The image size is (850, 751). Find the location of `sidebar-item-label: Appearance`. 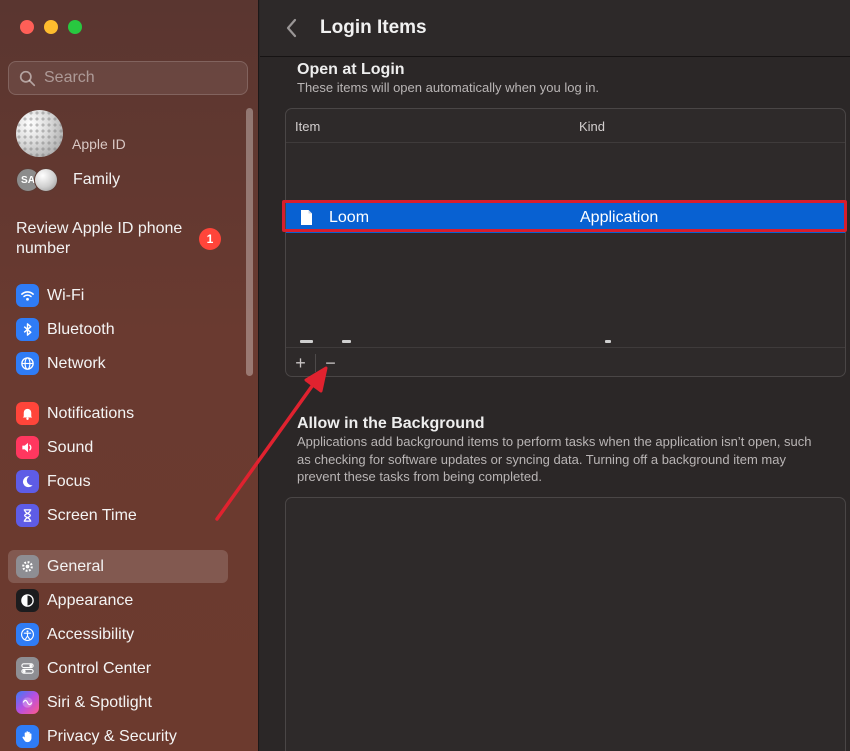

sidebar-item-label: Appearance is located at coordinates (90, 600).